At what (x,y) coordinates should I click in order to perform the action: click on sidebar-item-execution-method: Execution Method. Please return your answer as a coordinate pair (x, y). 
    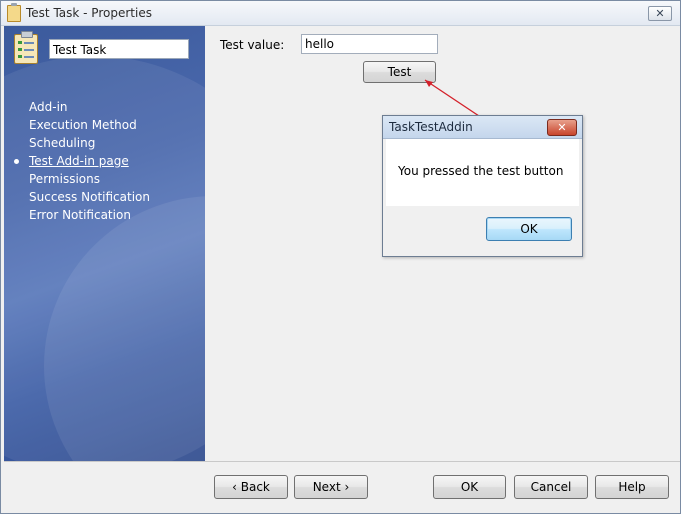
    Looking at the image, I should click on (104, 125).